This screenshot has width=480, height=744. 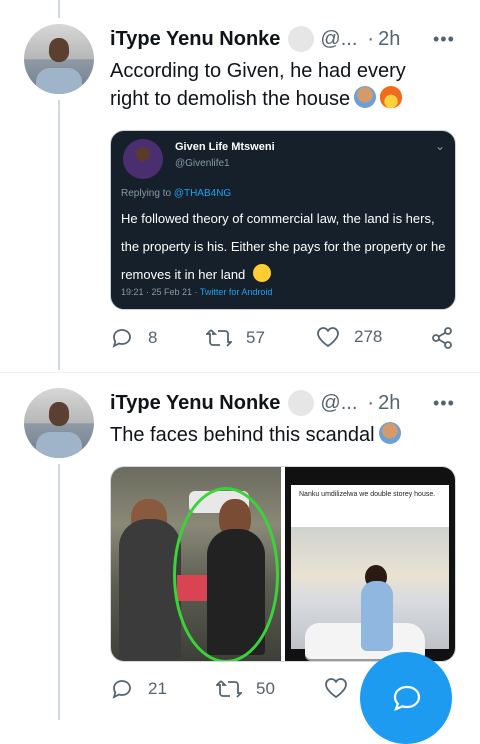 I want to click on quoted-meta-time: 19:21 · 25 Feb 21 ·, so click(x=159, y=292).